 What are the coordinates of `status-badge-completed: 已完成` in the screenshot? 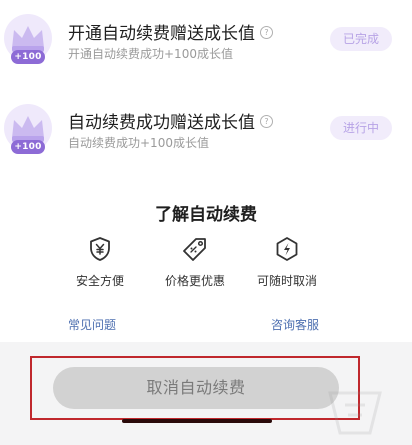 It's located at (361, 39).